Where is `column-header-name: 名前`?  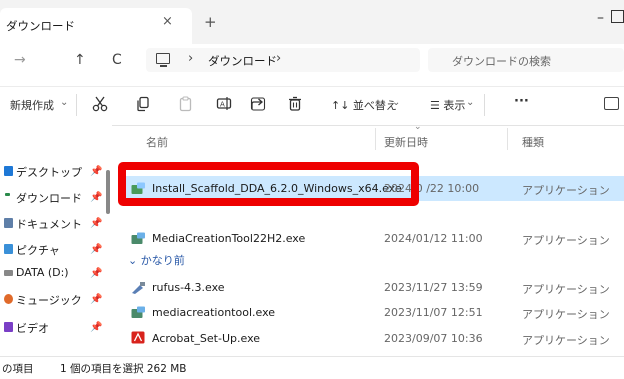 column-header-name: 名前 is located at coordinates (157, 142).